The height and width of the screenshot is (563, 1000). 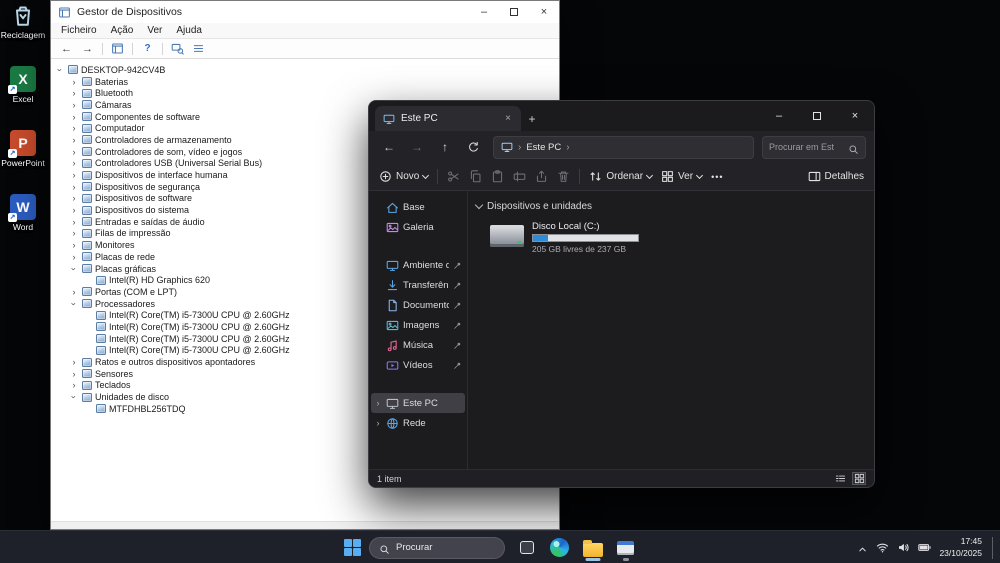 What do you see at coordinates (305, 82) in the screenshot?
I see `tree-item-baterias: › Baterias` at bounding box center [305, 82].